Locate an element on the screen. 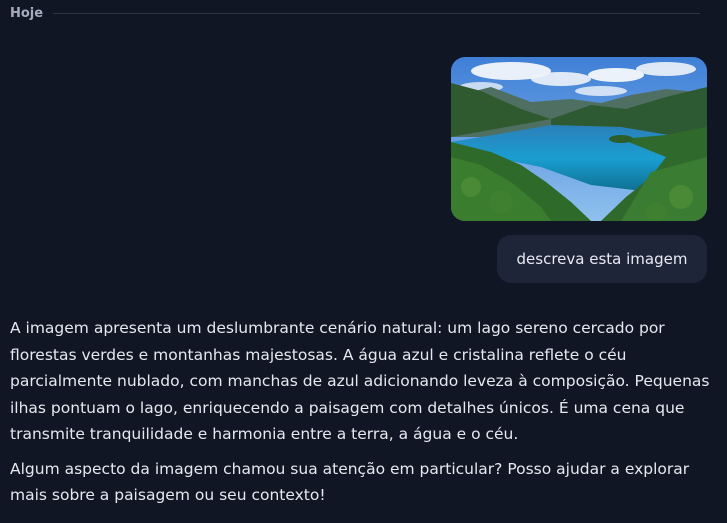 The image size is (727, 523). date-divider: Hoje is located at coordinates (355, 13).